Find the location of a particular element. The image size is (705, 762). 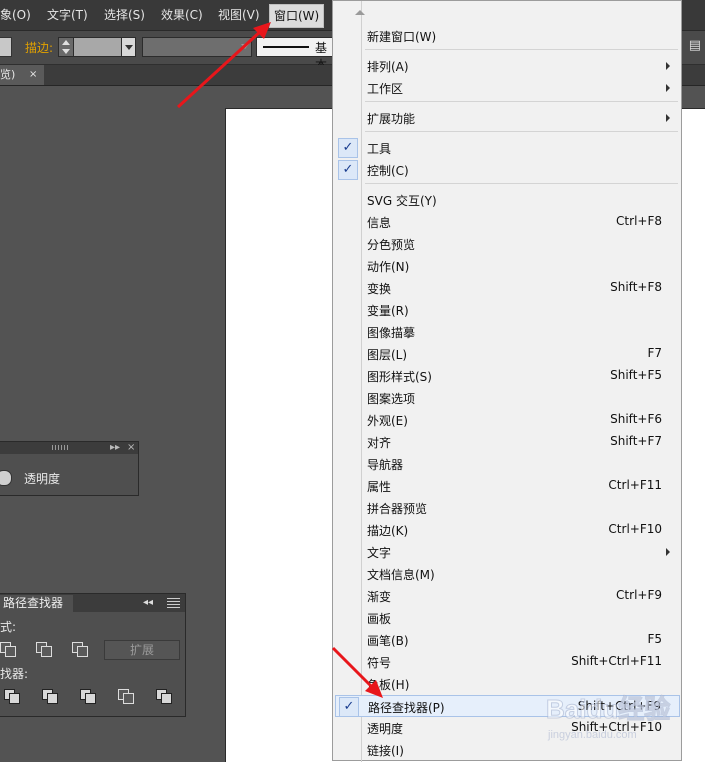

menu-item: 拼合器预览 is located at coordinates (507, 508).